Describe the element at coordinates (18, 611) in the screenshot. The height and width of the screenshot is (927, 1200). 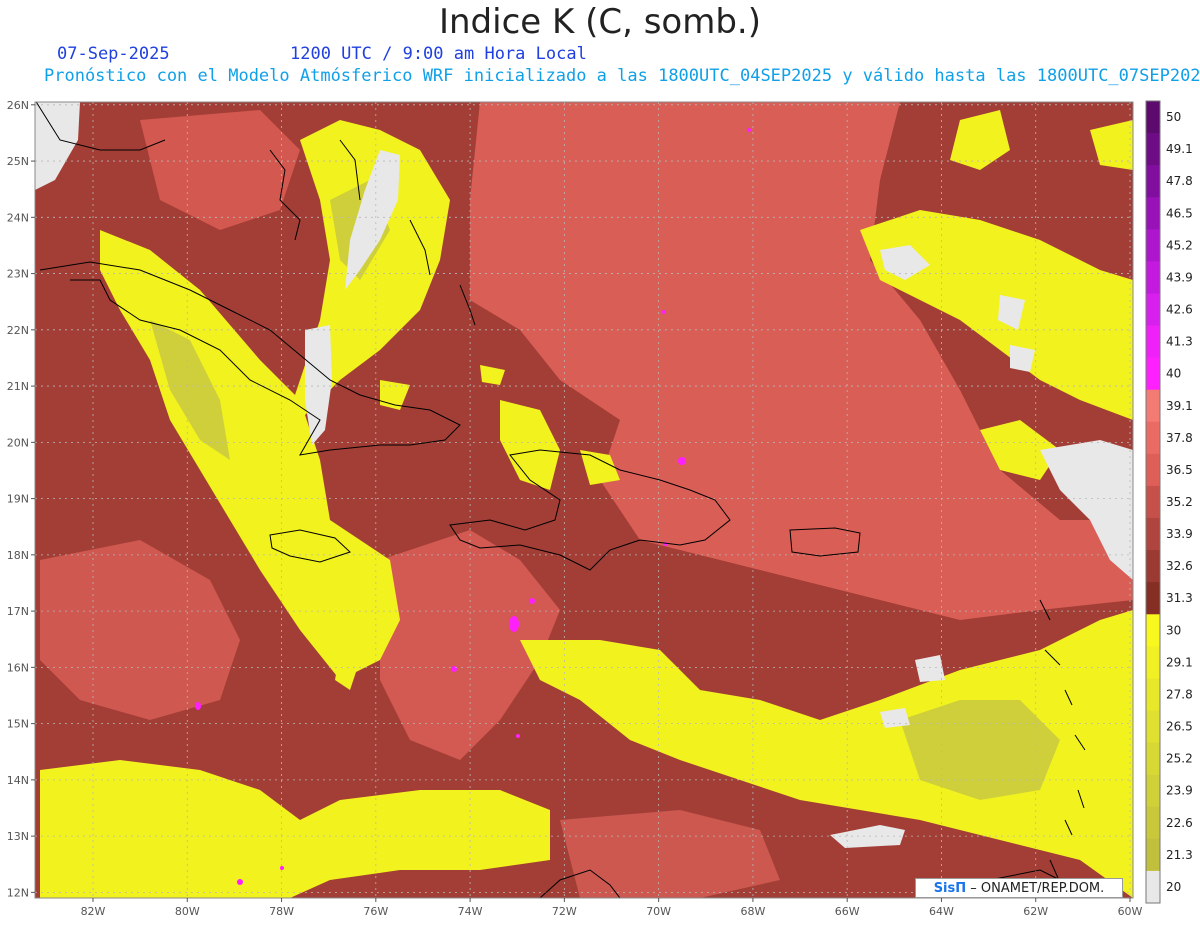
I see `lat-label: 17N` at that location.